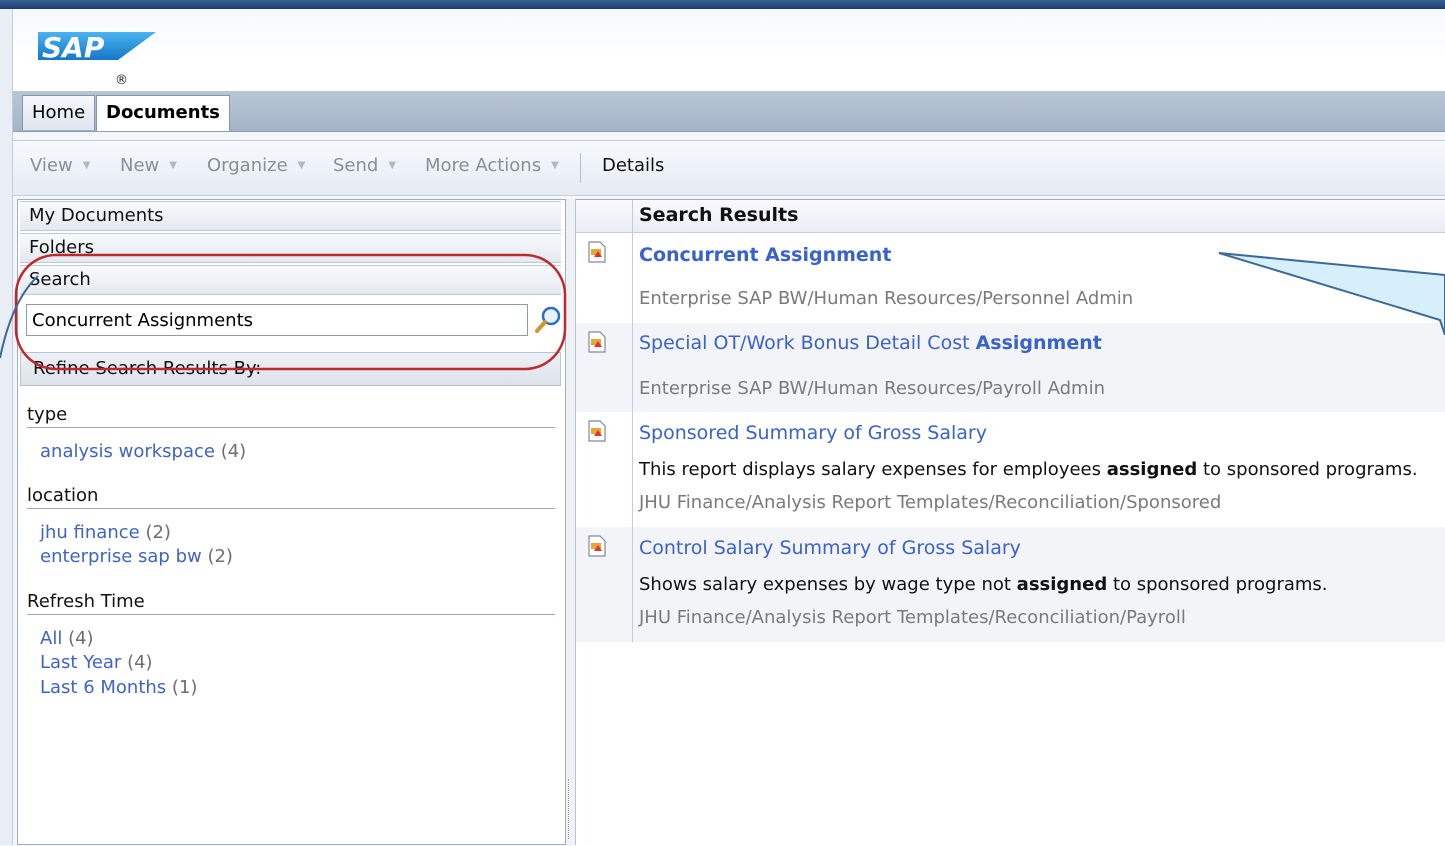 The image size is (1445, 846). I want to click on result-title-text: Sponsored Summary of Gross Salary, so click(813, 433).